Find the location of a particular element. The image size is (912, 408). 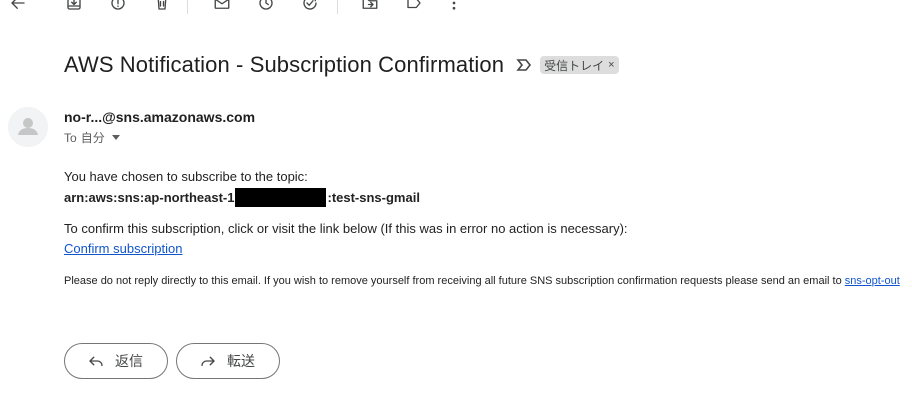

reply-icon is located at coordinates (96, 361).